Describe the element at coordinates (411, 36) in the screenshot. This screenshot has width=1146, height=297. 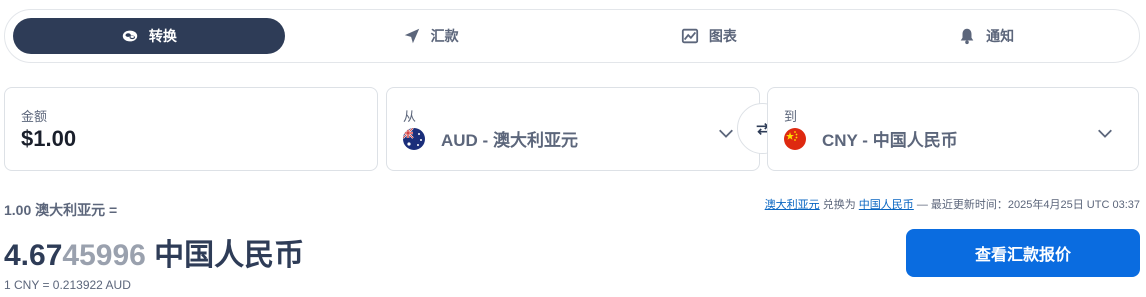
I see `send-icon` at that location.